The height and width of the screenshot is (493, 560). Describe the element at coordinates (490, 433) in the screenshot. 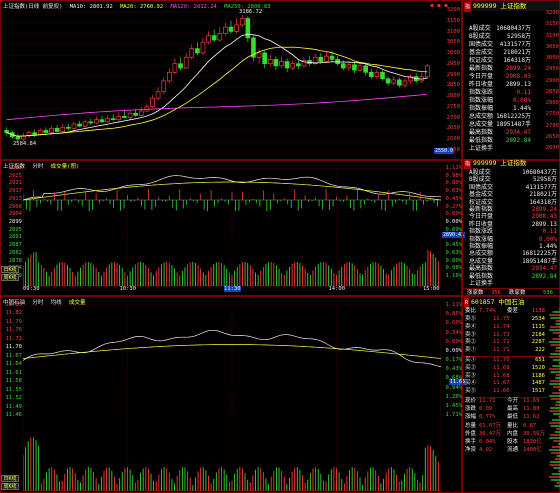

I see `stat-v1: 30.47万` at that location.